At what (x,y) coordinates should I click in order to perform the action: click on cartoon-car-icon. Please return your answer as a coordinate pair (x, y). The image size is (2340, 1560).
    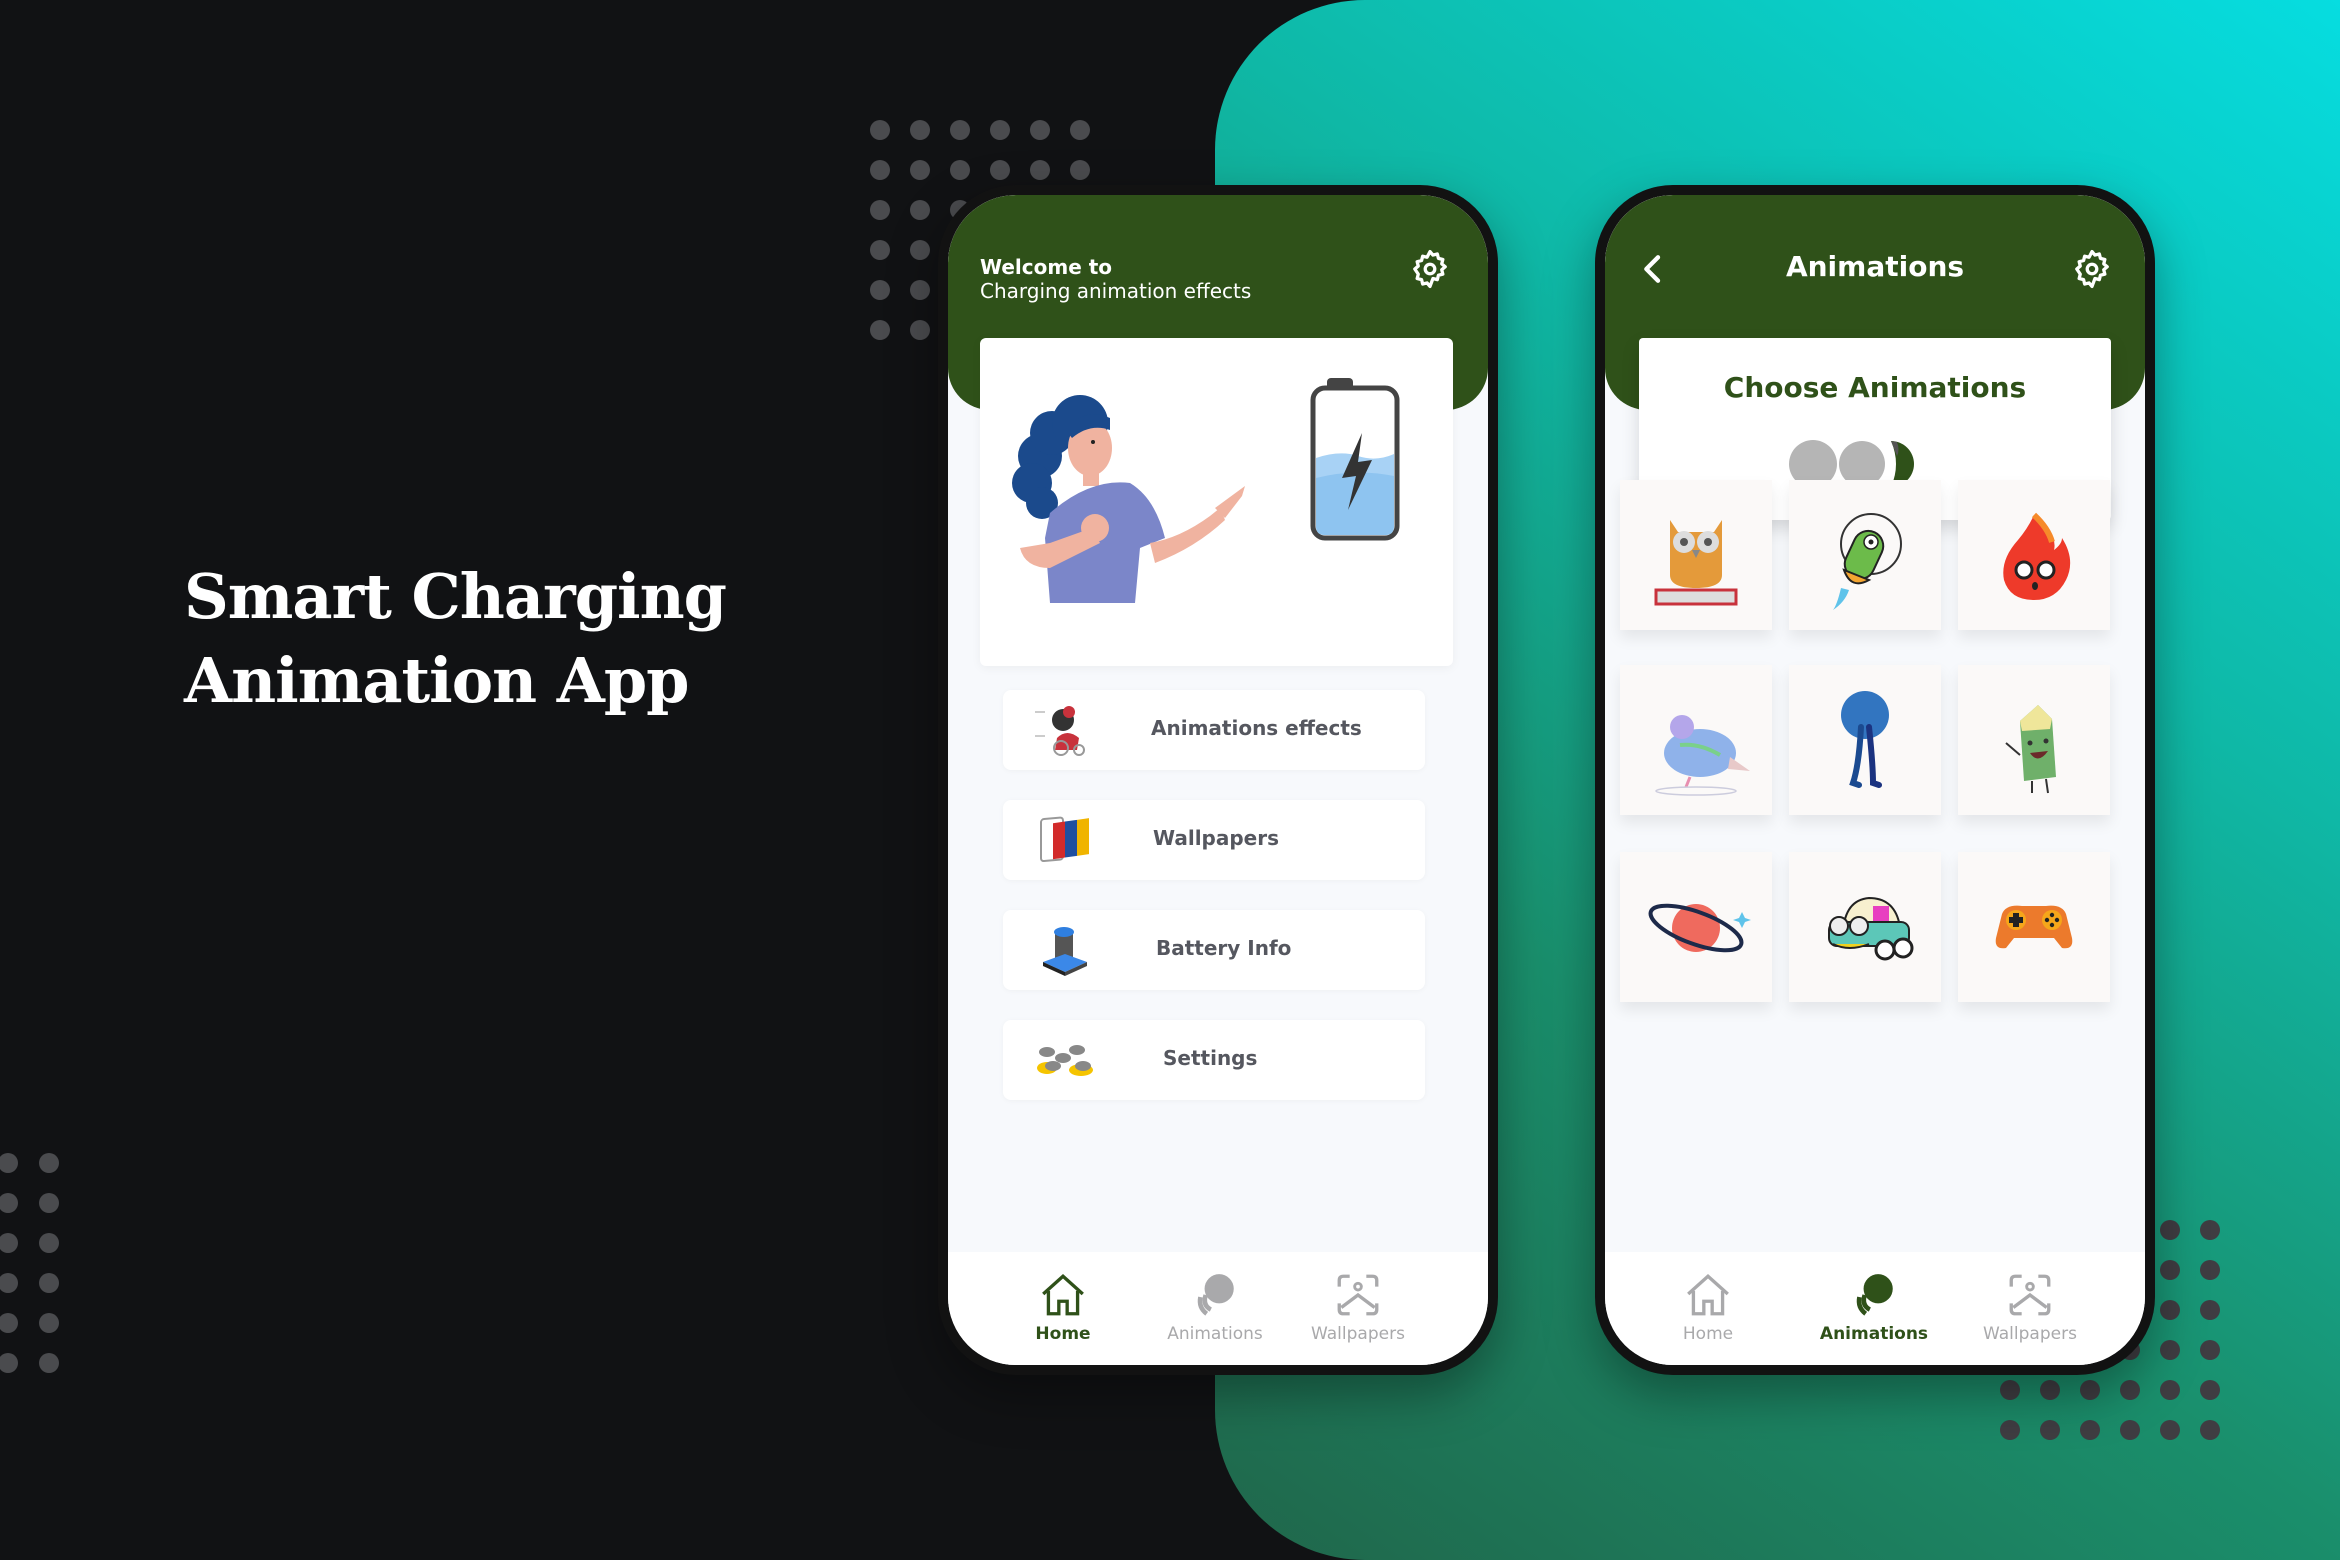
    Looking at the image, I should click on (1871, 928).